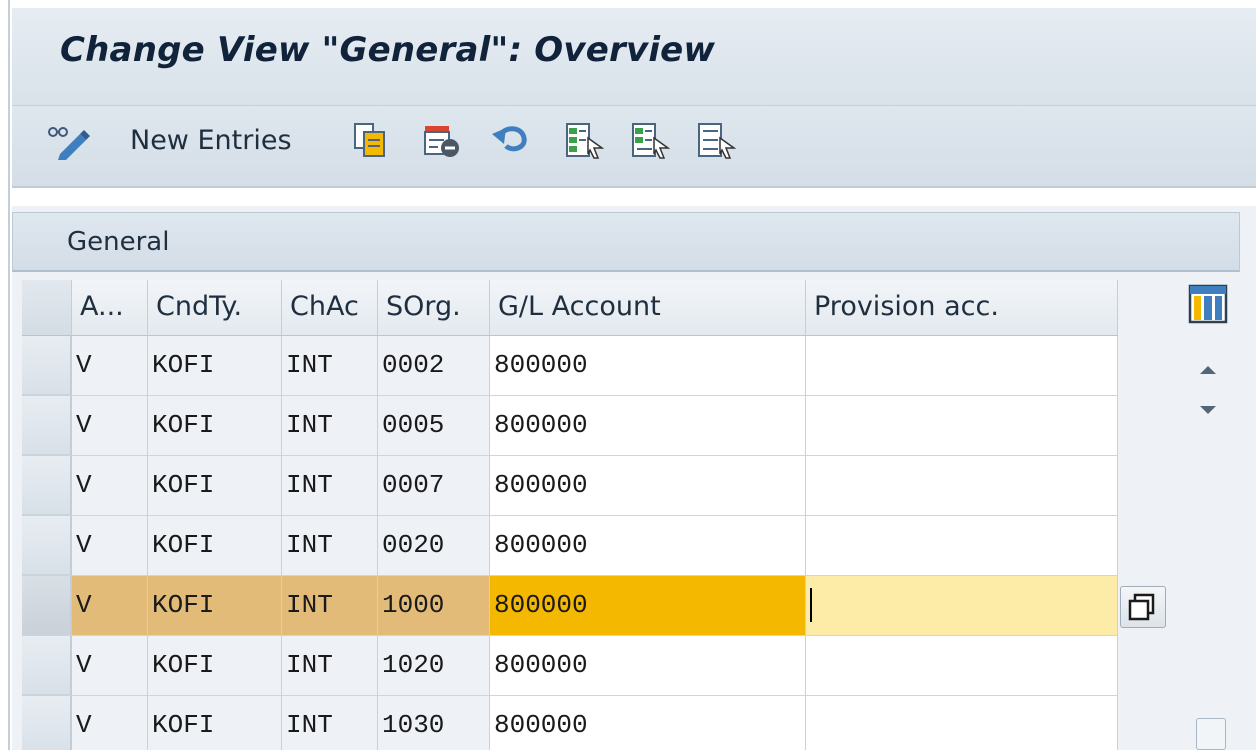 The height and width of the screenshot is (750, 1256). Describe the element at coordinates (1208, 304) in the screenshot. I see `table-settings-icon` at that location.